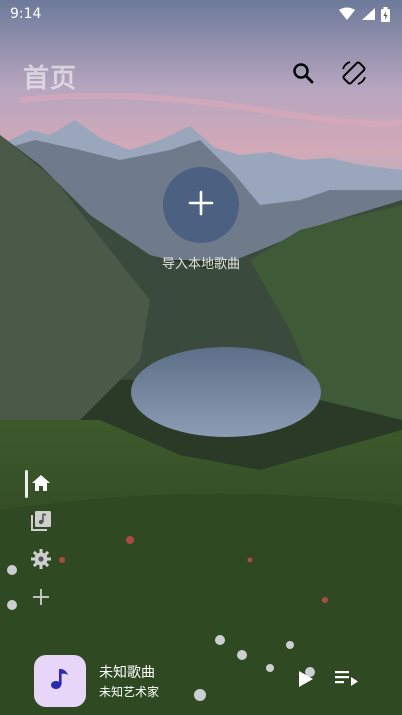 The height and width of the screenshot is (715, 402). What do you see at coordinates (368, 14) in the screenshot?
I see `signal-icon` at bounding box center [368, 14].